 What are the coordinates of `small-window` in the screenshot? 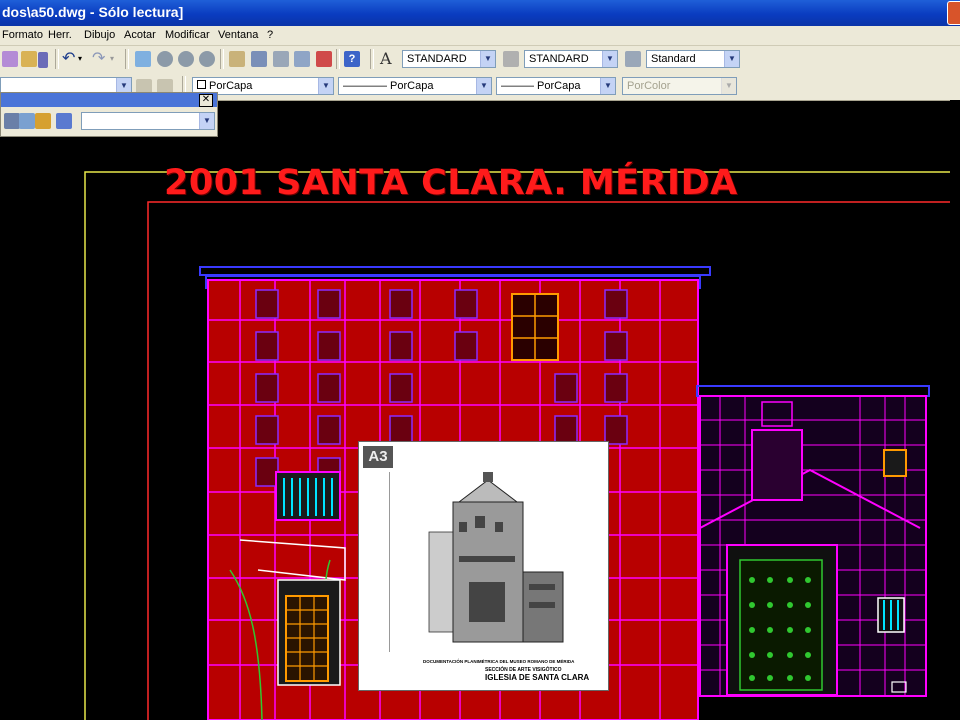 It's located at (895, 463).